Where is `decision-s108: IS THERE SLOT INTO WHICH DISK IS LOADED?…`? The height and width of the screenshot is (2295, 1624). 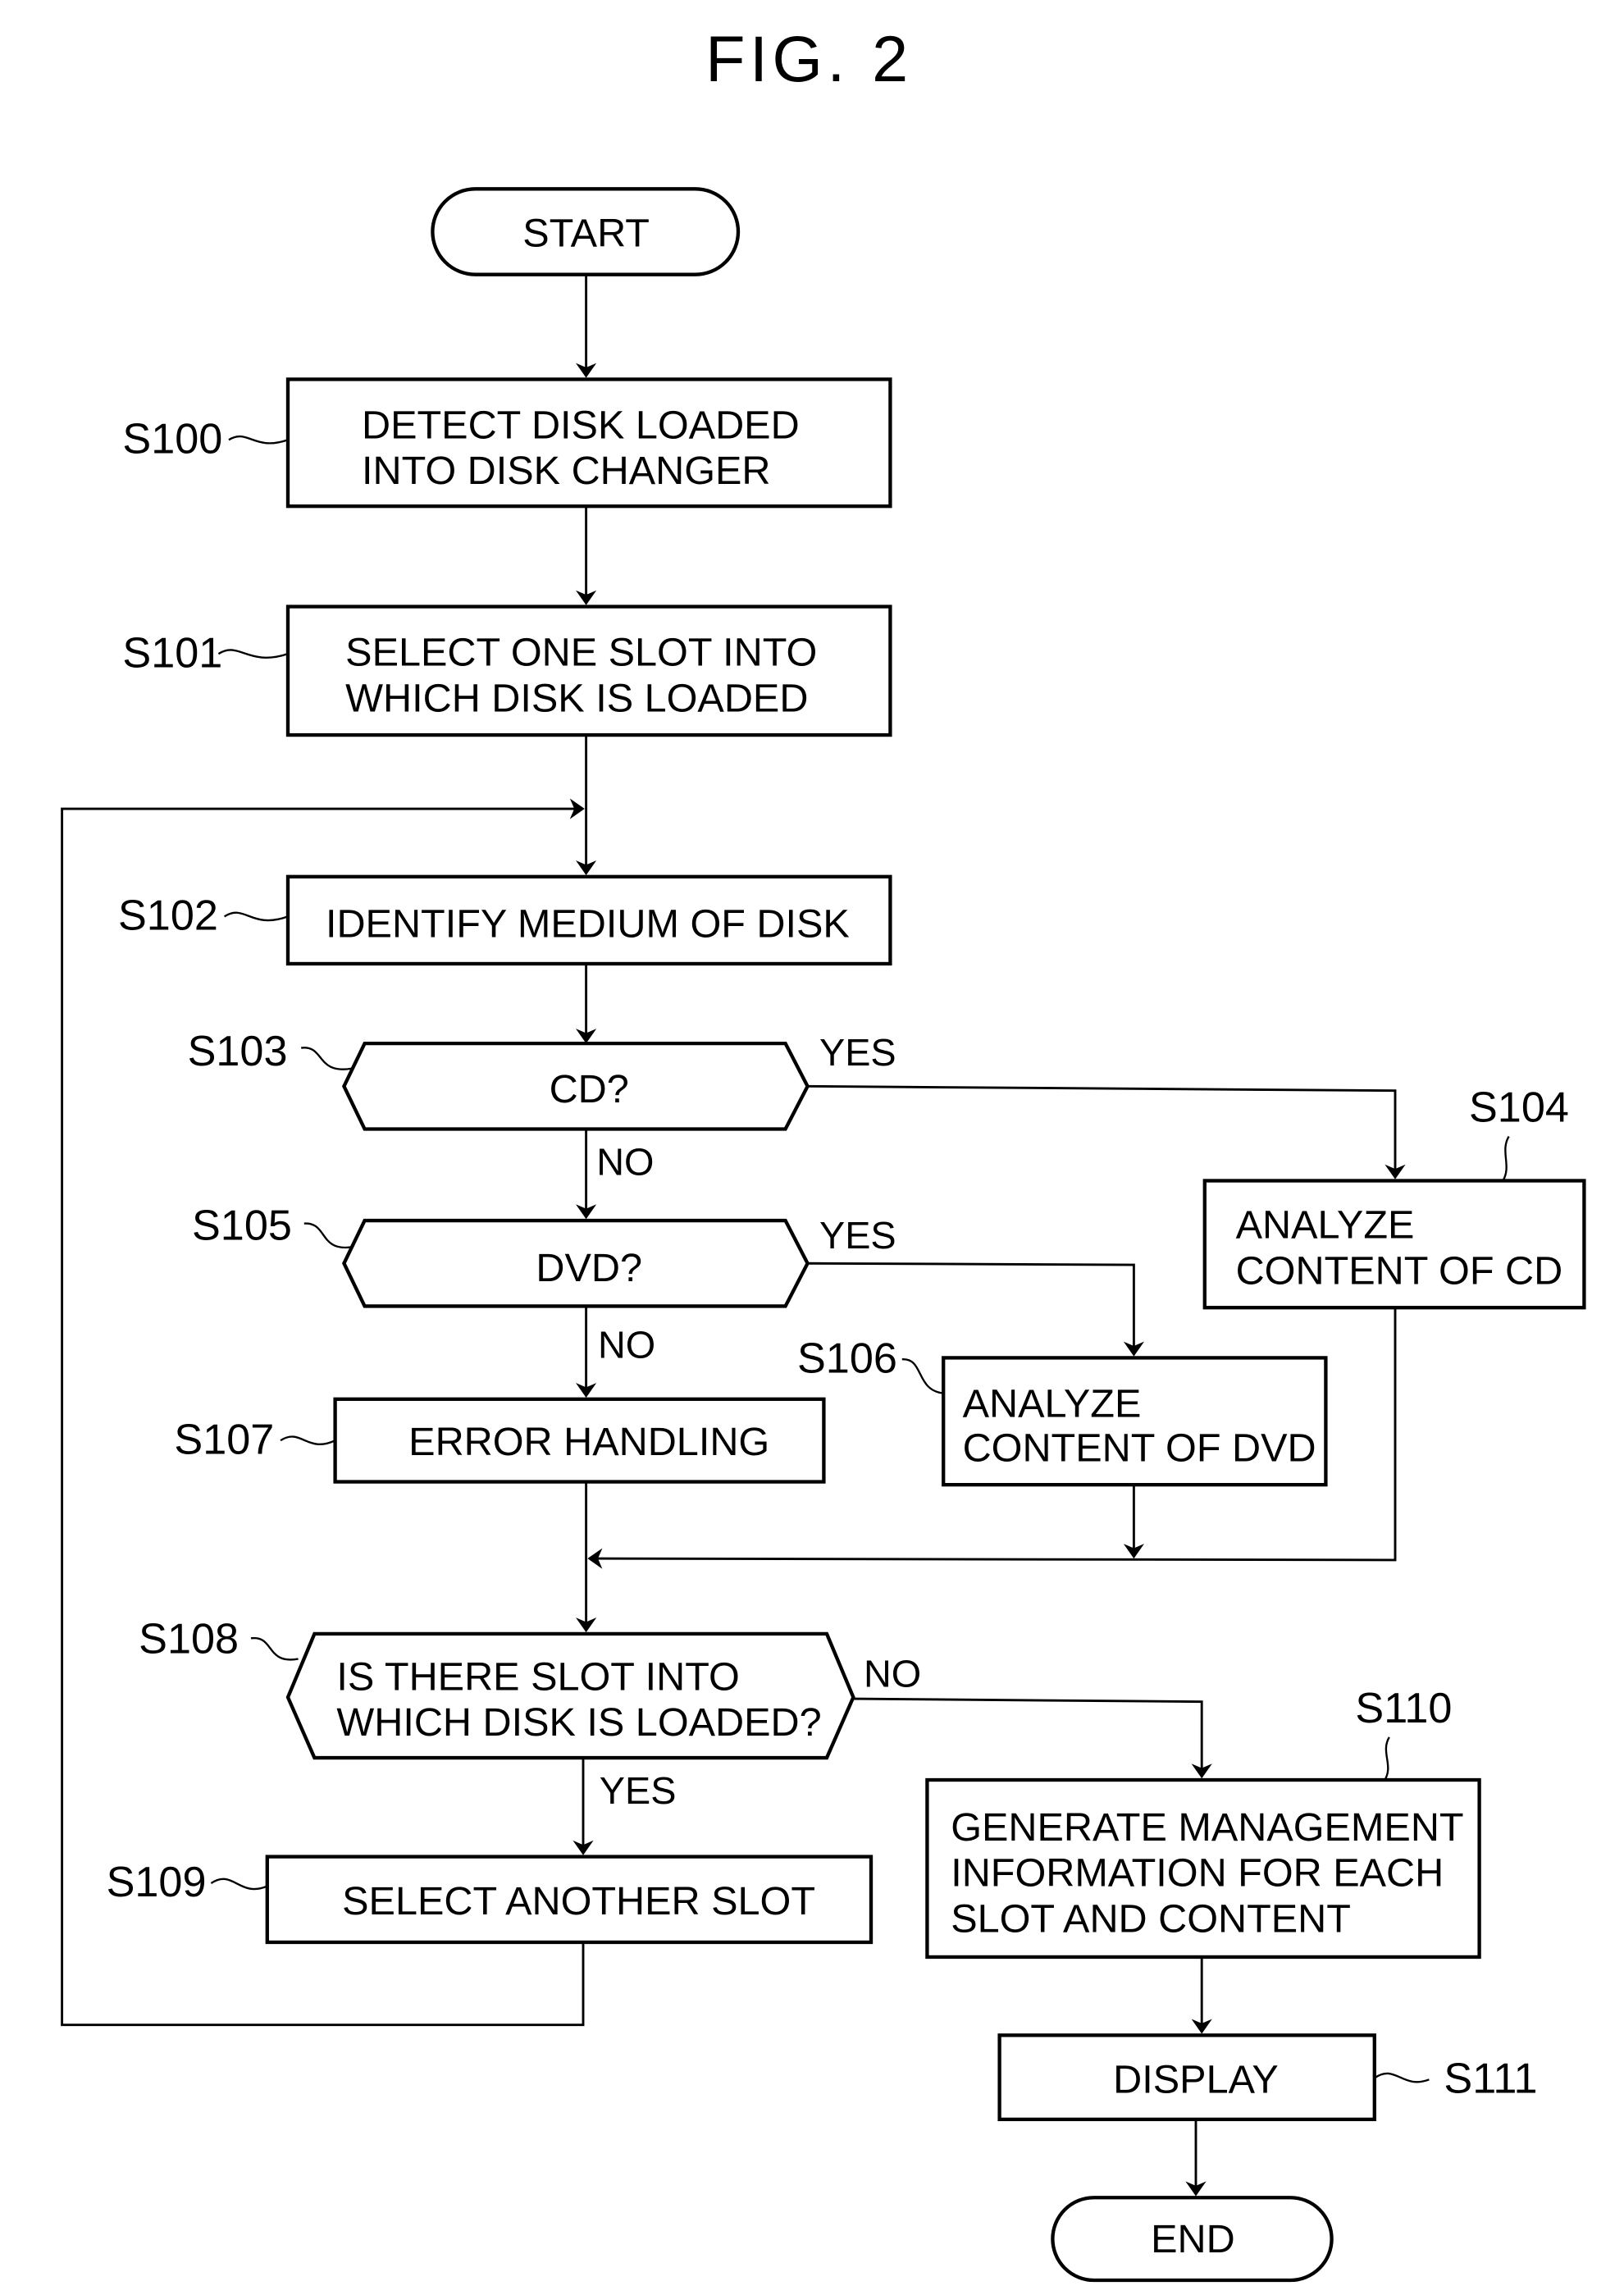
decision-s108: IS THERE SLOT INTO WHICH DISK IS LOADED?… is located at coordinates (530, 1713).